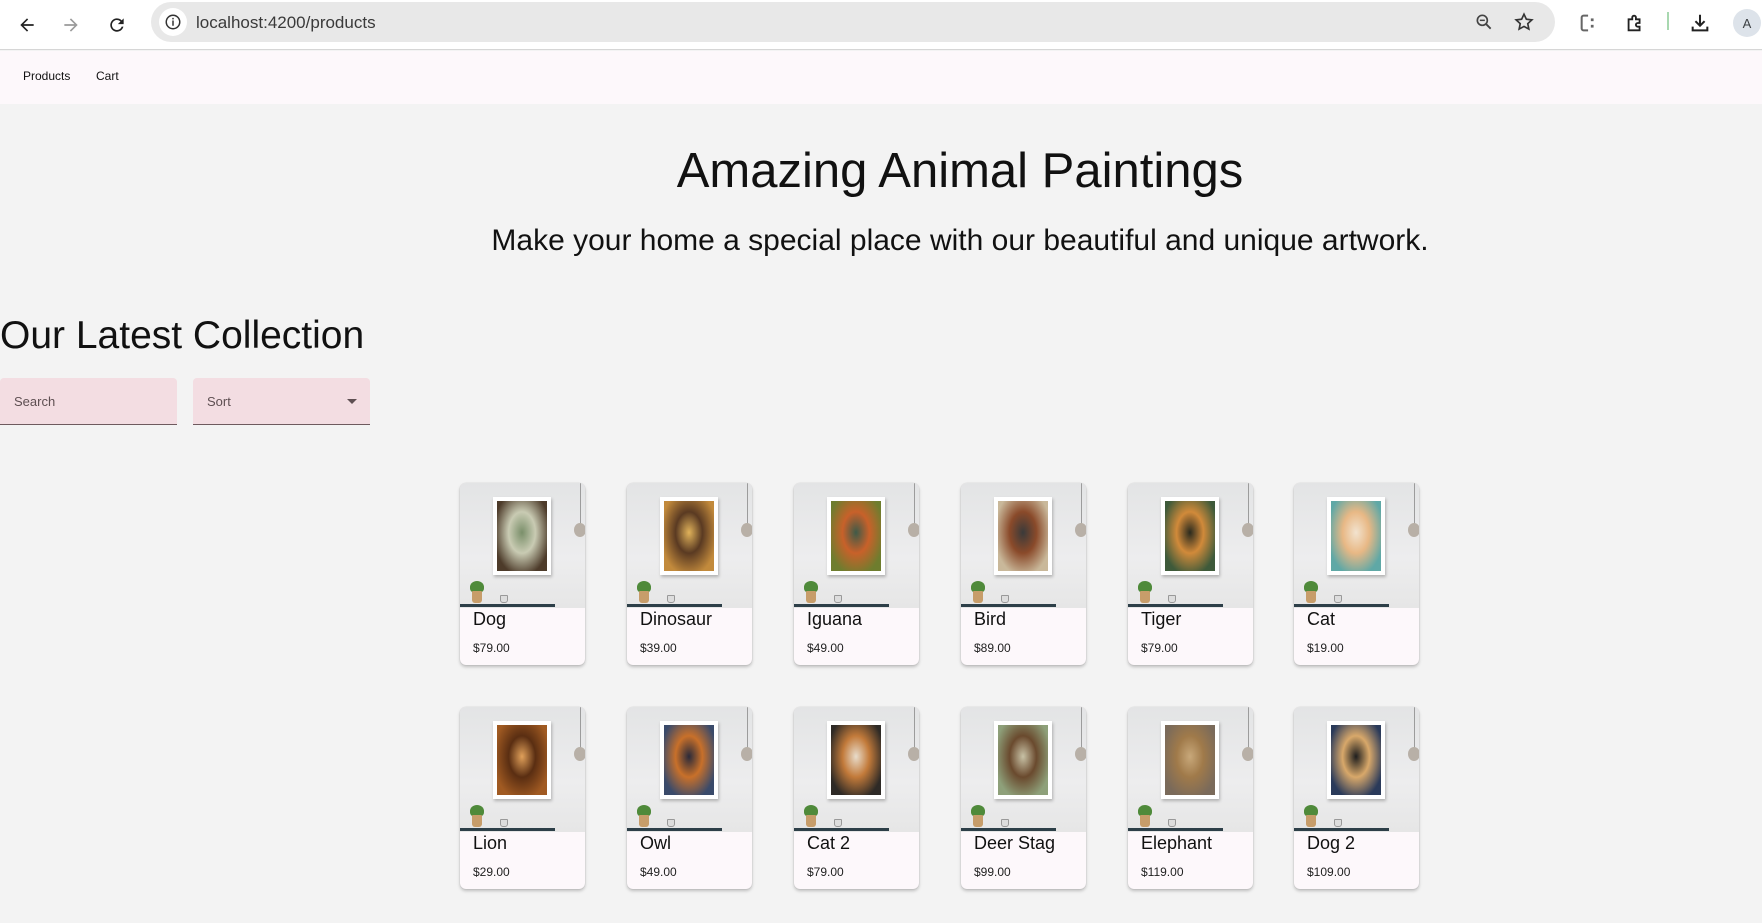 The width and height of the screenshot is (1762, 923). I want to click on product-card: Cat $19.00, so click(1356, 574).